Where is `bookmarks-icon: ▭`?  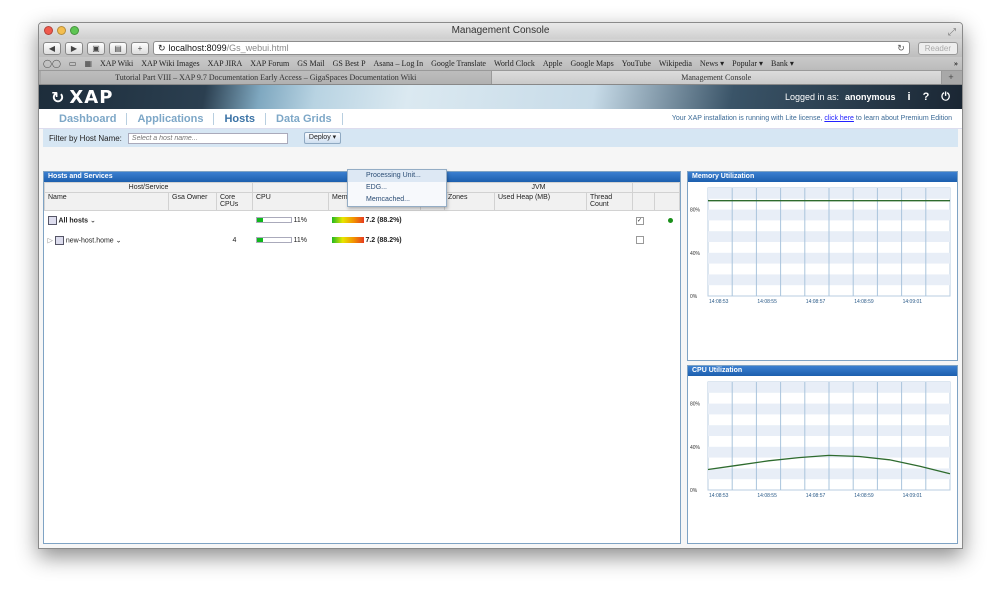 bookmarks-icon: ▭ is located at coordinates (73, 63).